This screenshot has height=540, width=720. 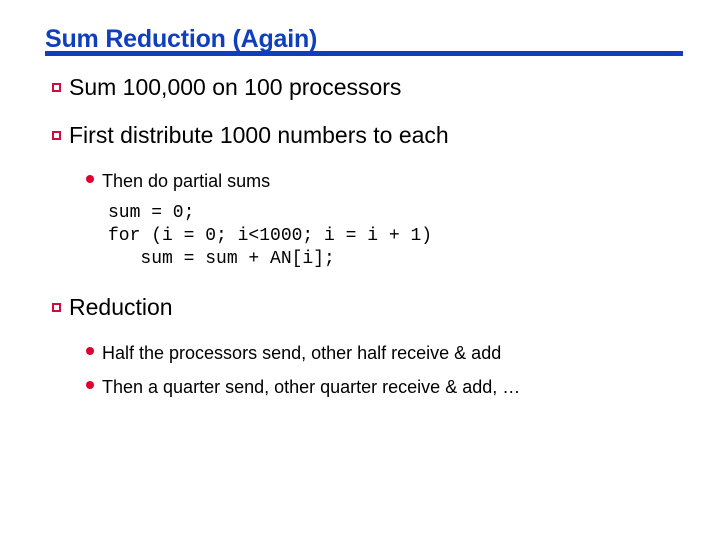 I want to click on bullet-item-reduction: Reduction, so click(x=112, y=307).